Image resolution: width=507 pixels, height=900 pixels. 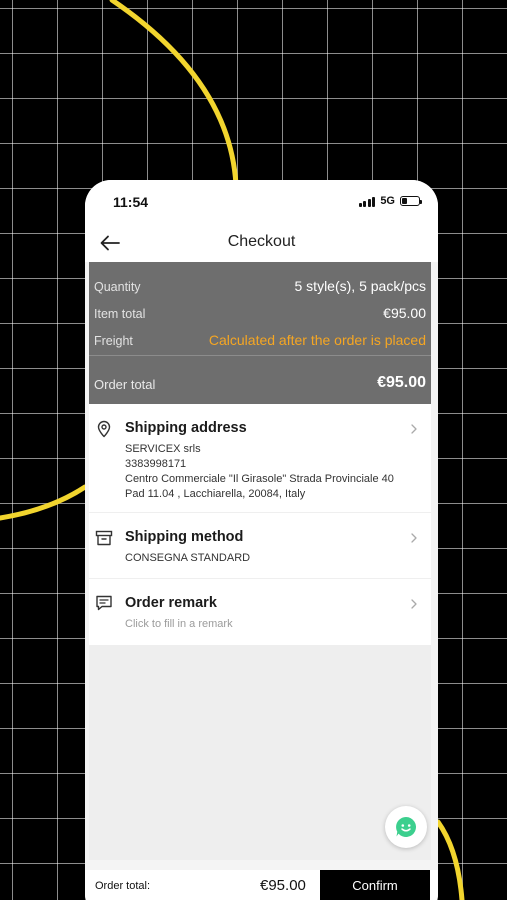 I want to click on status-bar: 11:54 5G, so click(x=261, y=202).